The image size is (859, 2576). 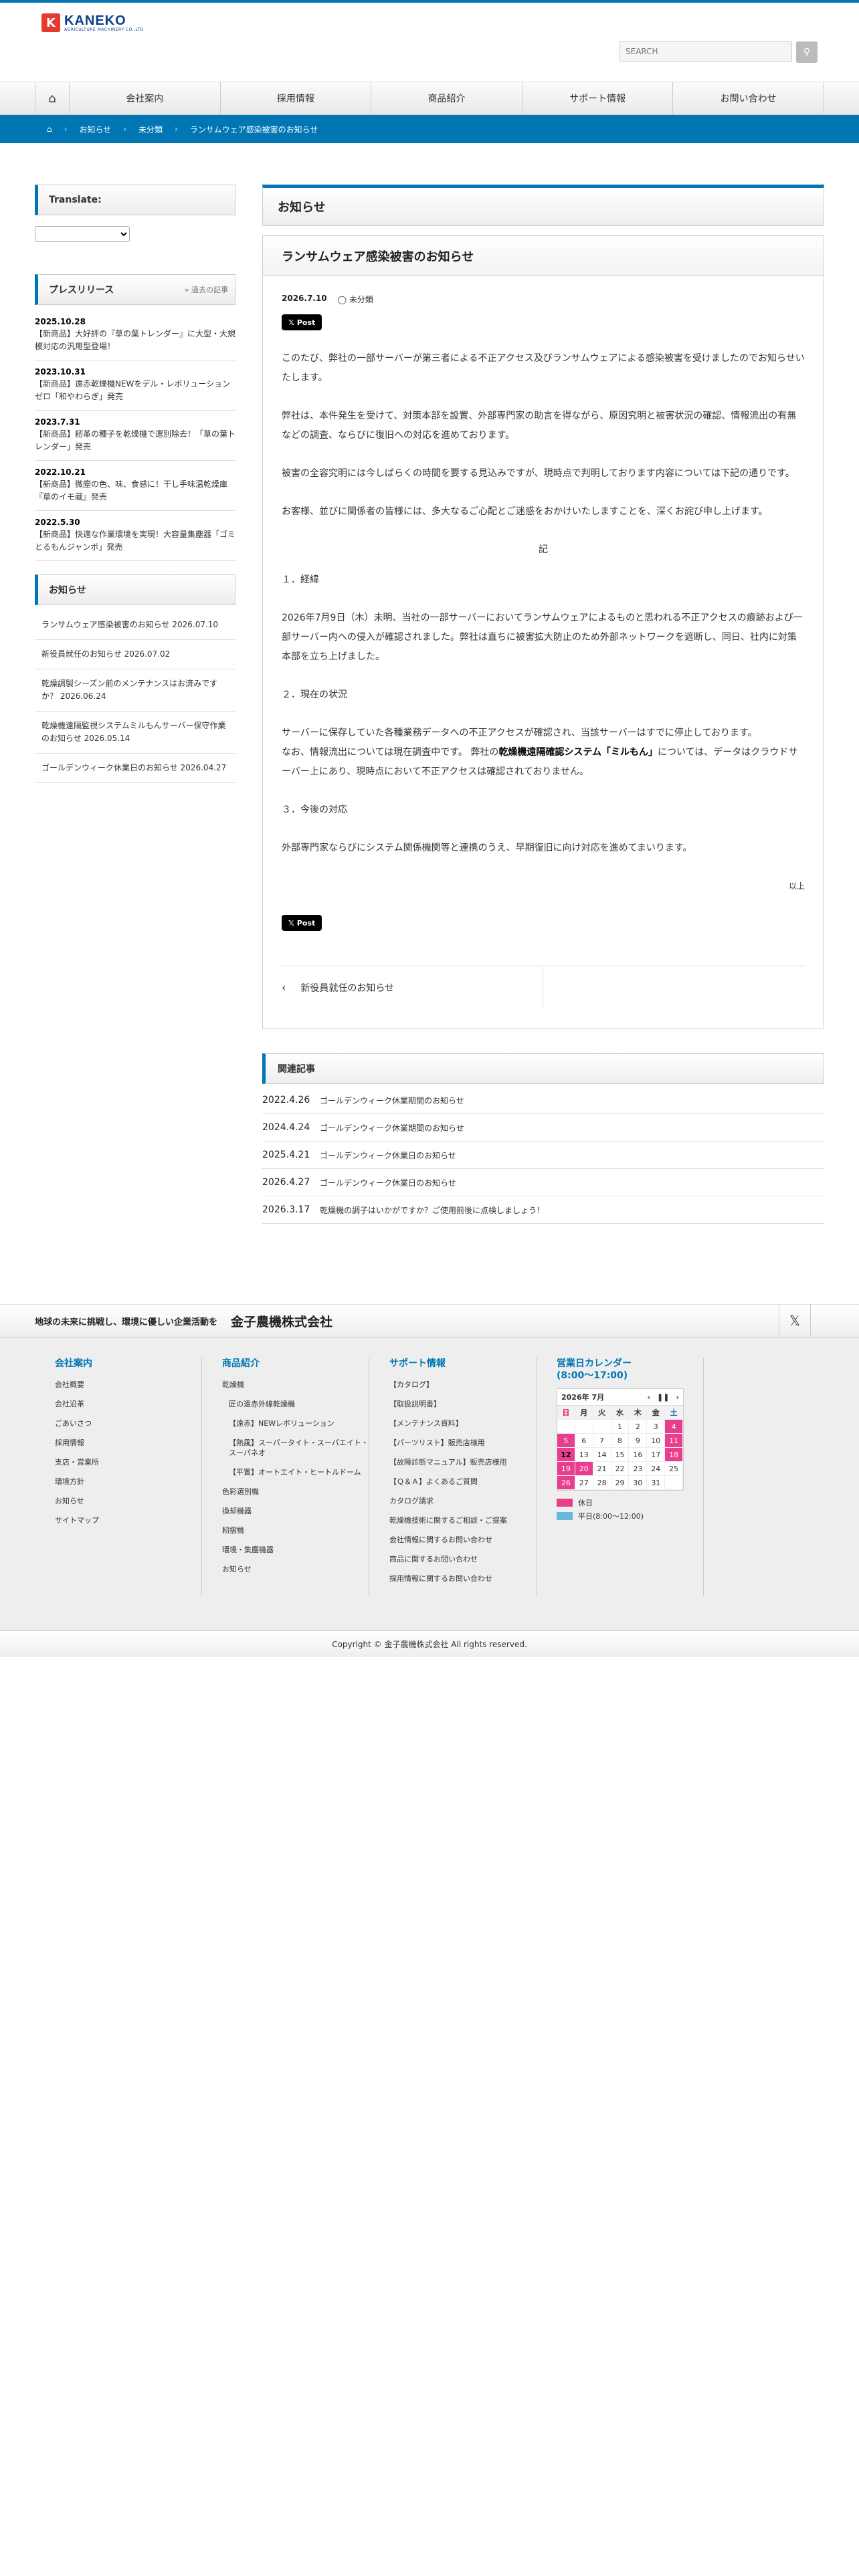 What do you see at coordinates (356, 299) in the screenshot?
I see `article-category: ◯ 未分類` at bounding box center [356, 299].